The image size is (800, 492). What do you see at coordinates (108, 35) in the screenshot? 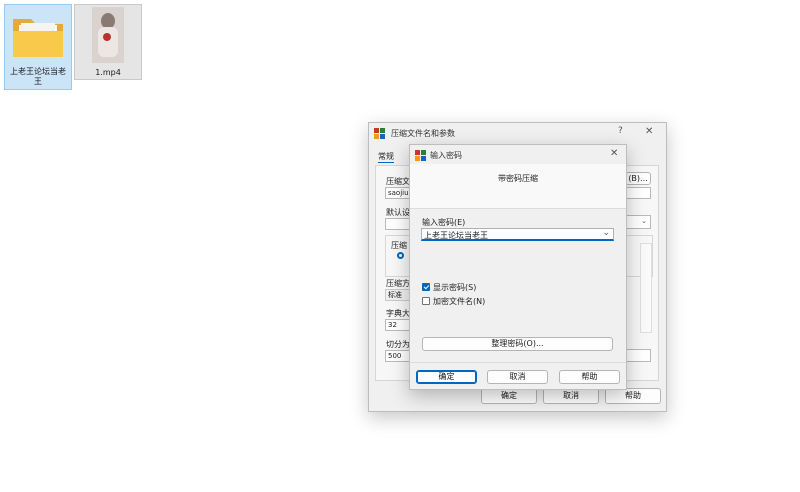
I see `video-thumbnail-icon` at bounding box center [108, 35].